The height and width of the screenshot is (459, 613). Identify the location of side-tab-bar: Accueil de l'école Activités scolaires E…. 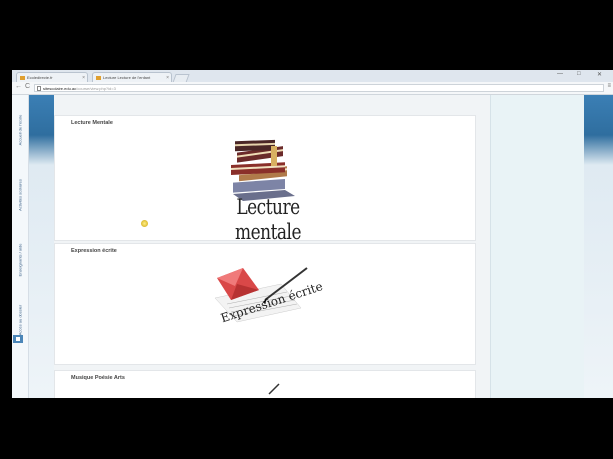
(20, 246).